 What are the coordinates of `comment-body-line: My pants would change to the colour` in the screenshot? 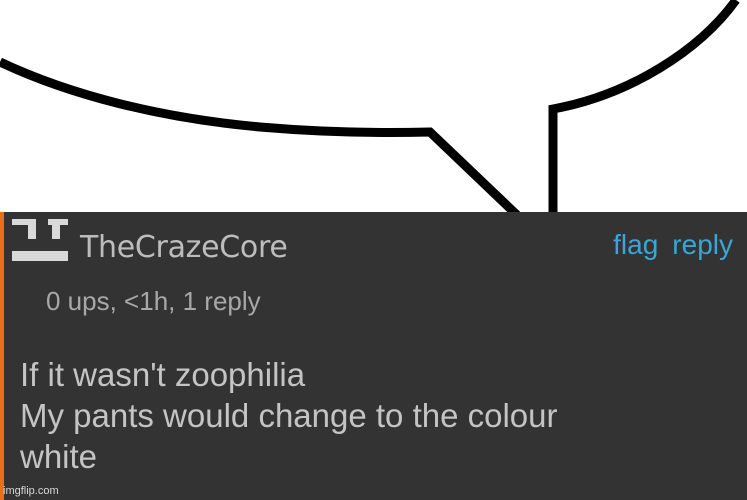 It's located at (289, 415).